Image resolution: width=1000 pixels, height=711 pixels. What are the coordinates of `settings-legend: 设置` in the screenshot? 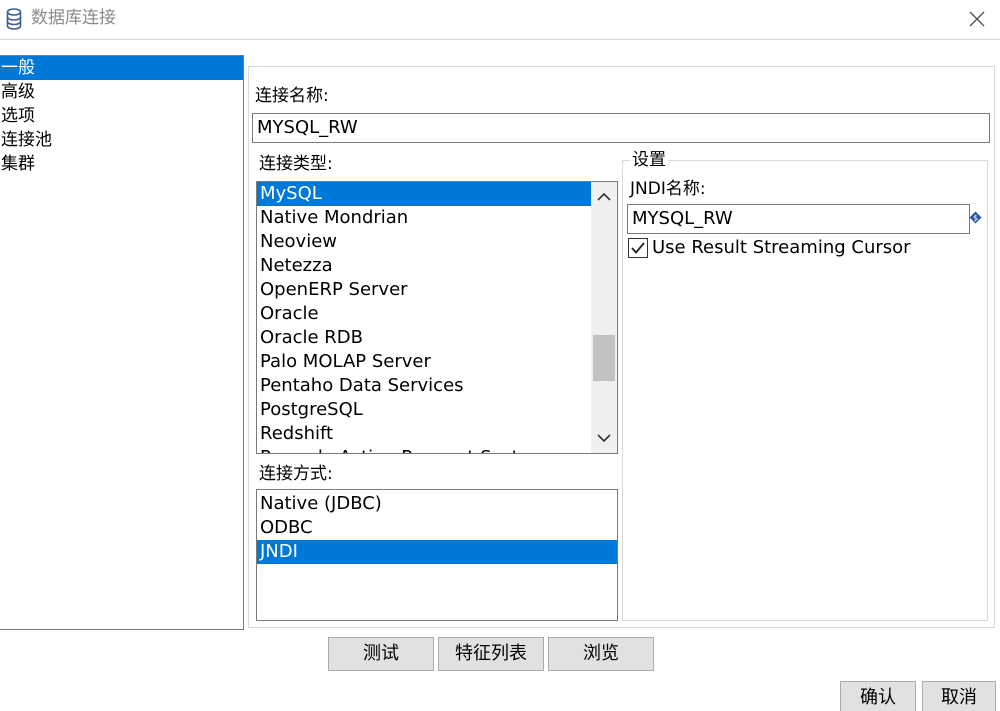 It's located at (649, 160).